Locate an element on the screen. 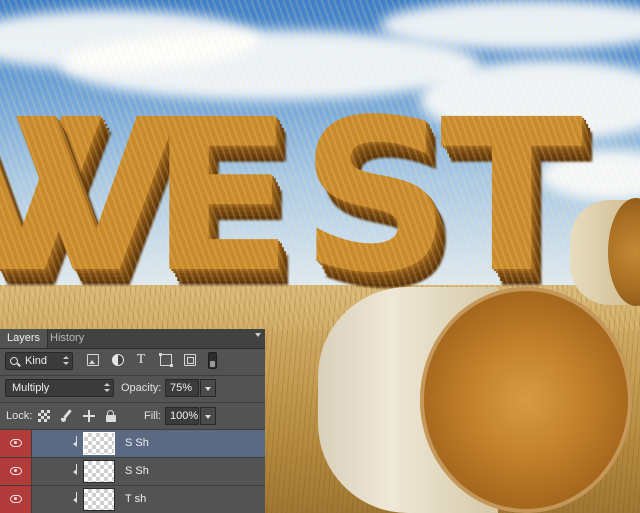 The width and height of the screenshot is (640, 513). lock-row: Lock: Fill: 100% is located at coordinates (132, 416).